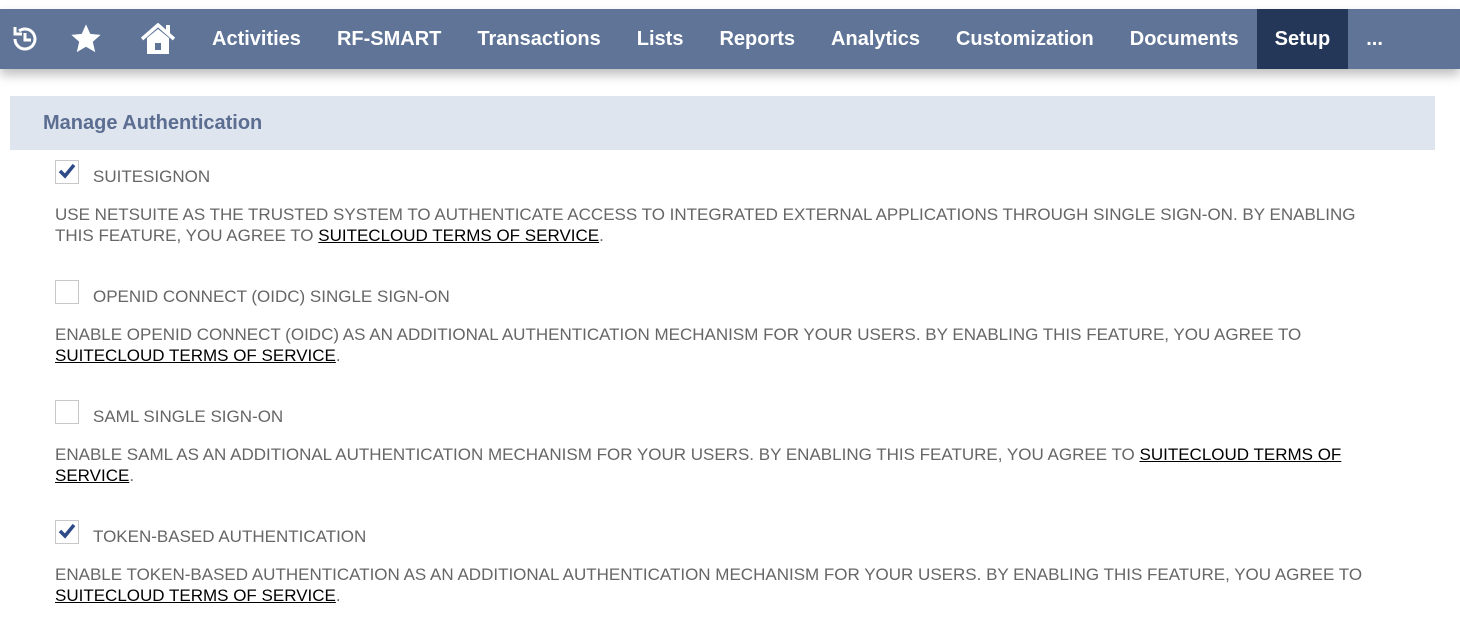  I want to click on nav-item-lists: Lists, so click(660, 39).